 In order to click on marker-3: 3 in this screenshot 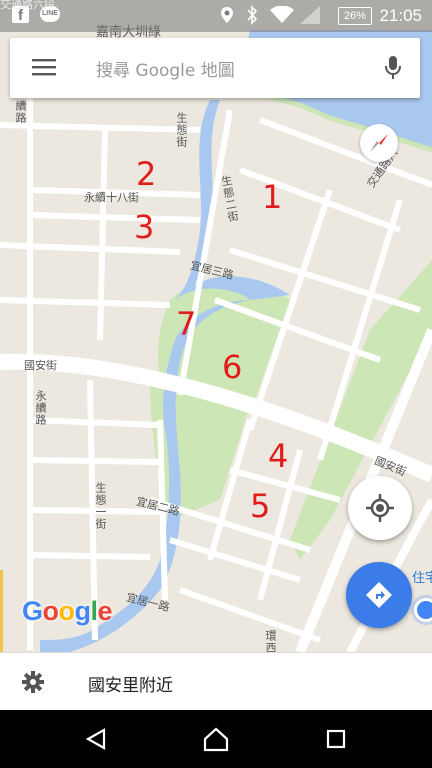, I will do `click(144, 227)`.